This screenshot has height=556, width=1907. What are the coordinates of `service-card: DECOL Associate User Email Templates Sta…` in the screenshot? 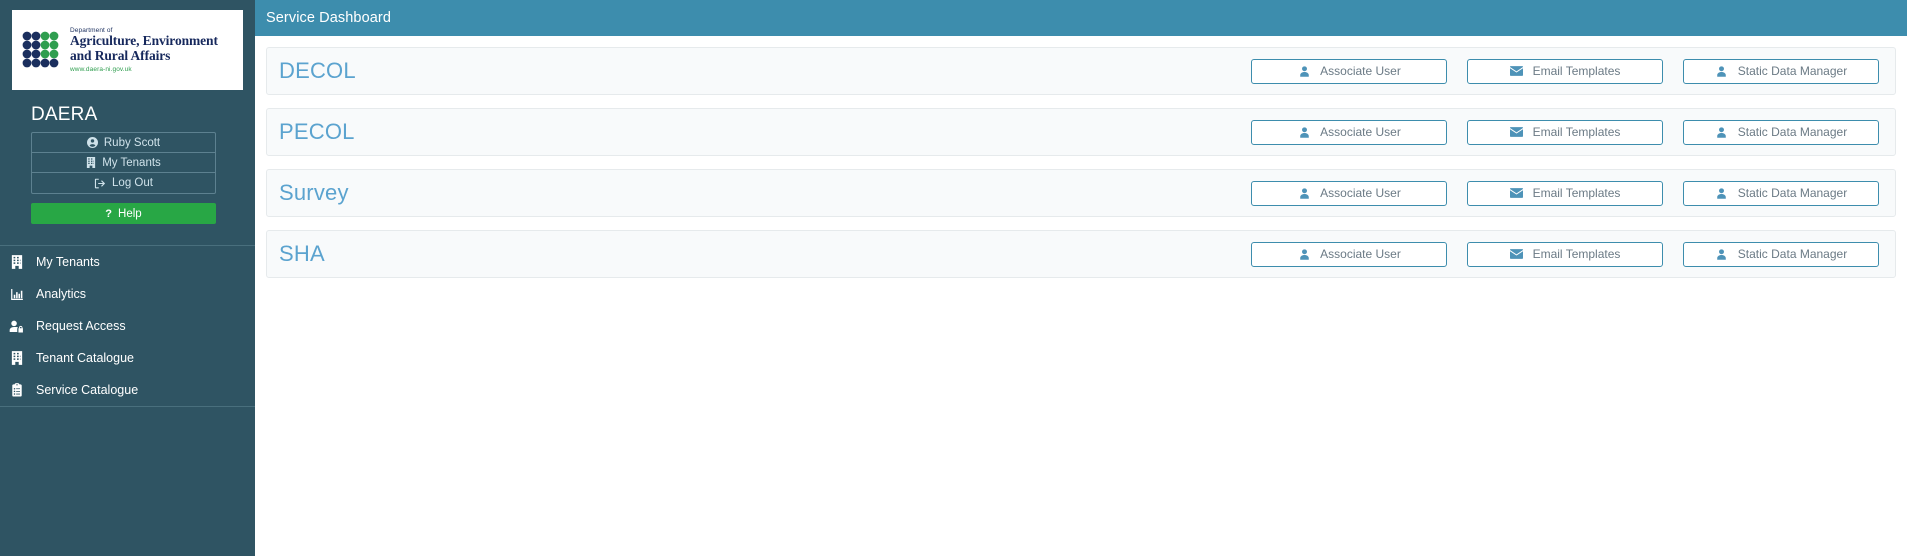 It's located at (1081, 71).